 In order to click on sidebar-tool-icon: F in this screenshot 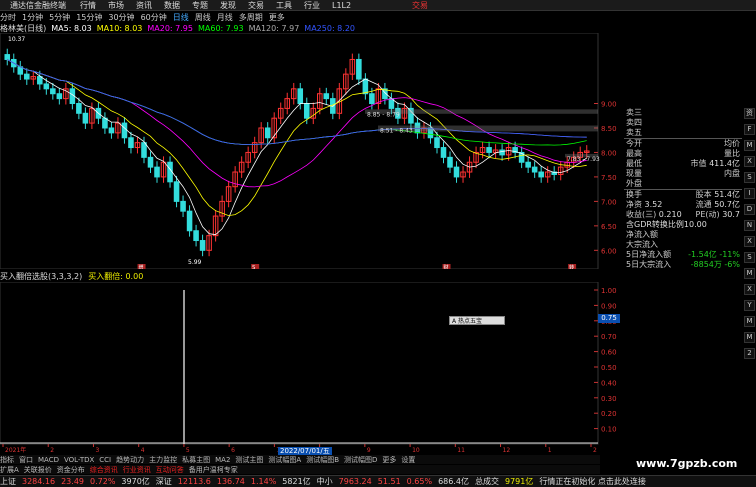, I will do `click(749, 129)`.